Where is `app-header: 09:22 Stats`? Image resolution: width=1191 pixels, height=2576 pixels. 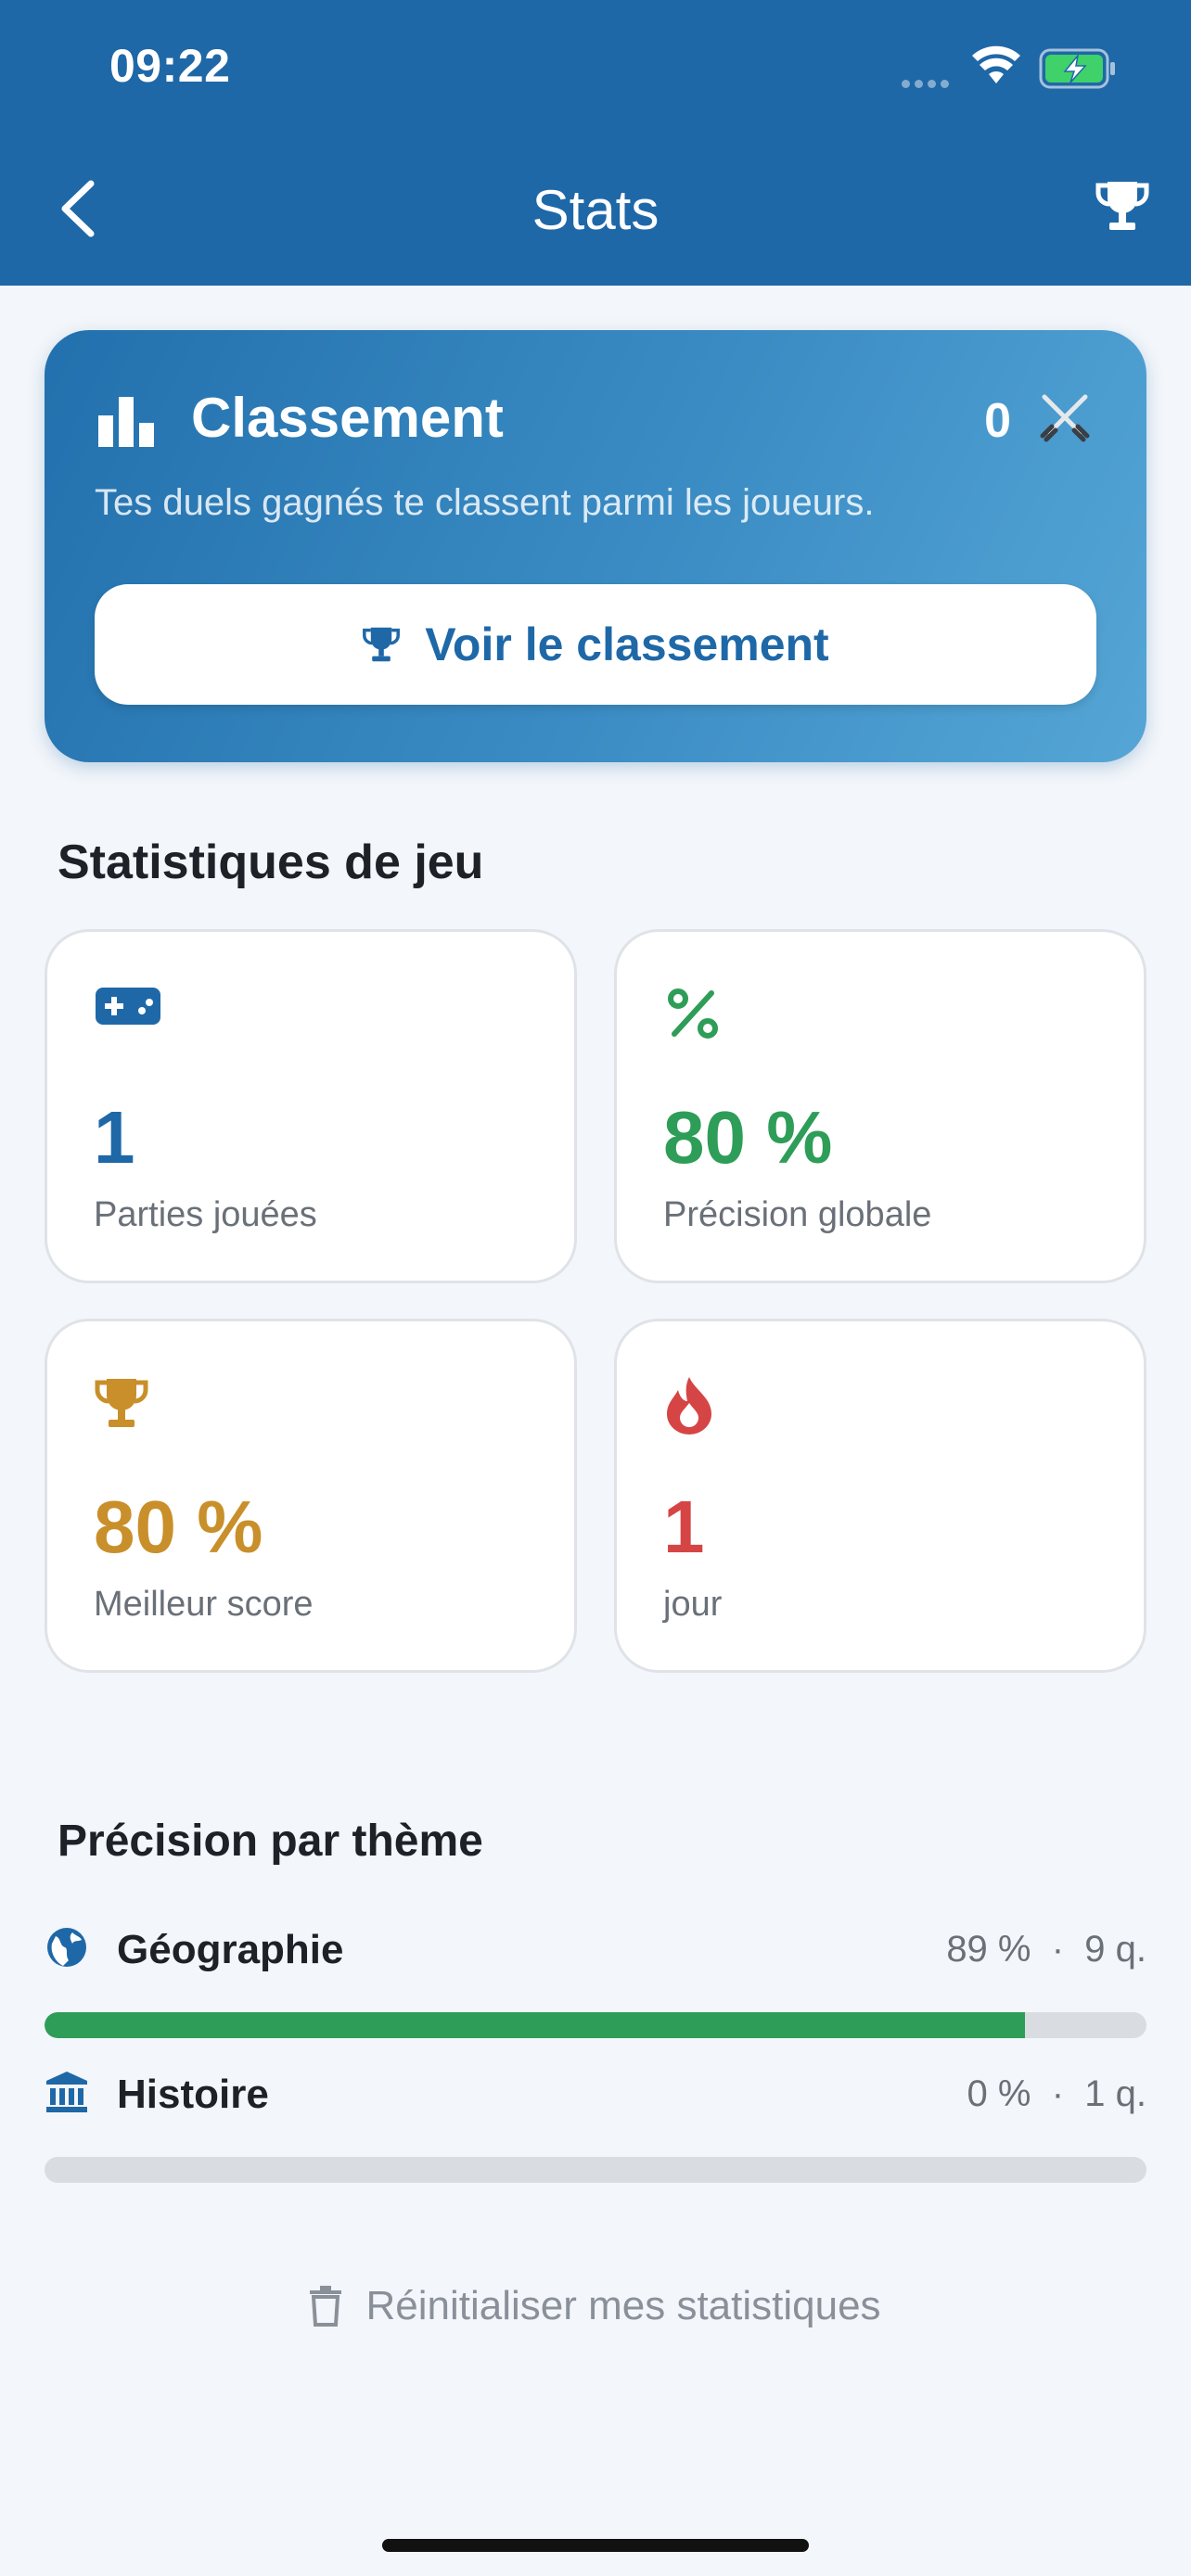
app-header: 09:22 Stats is located at coordinates (595, 143).